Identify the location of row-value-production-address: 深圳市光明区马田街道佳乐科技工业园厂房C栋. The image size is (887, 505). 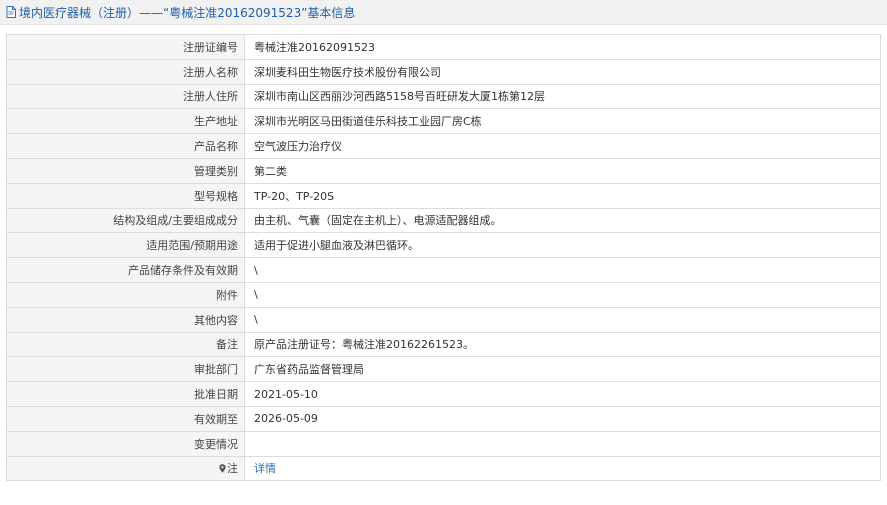
(562, 121).